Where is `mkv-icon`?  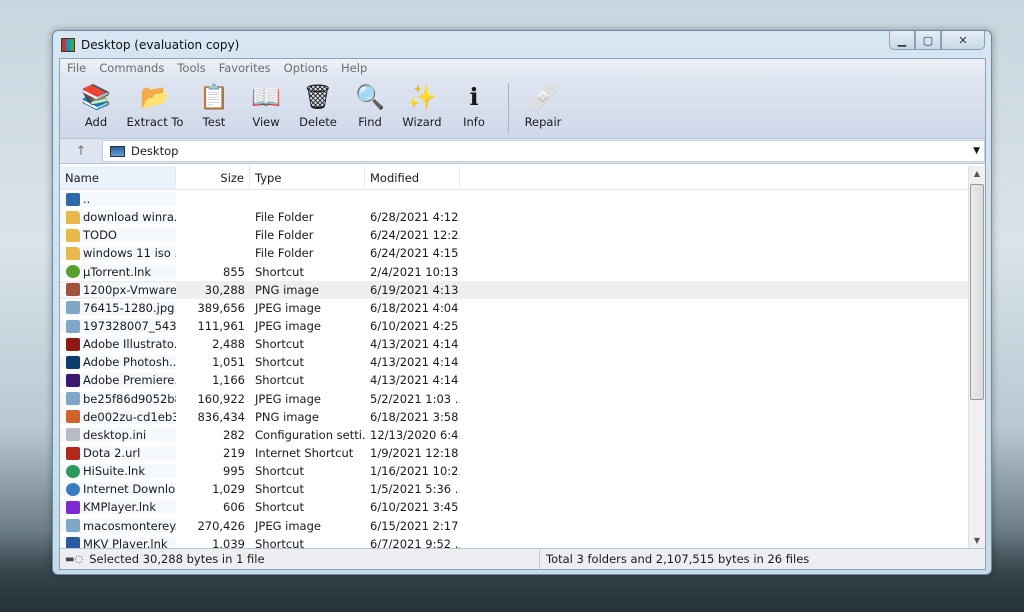
mkv-icon is located at coordinates (73, 542).